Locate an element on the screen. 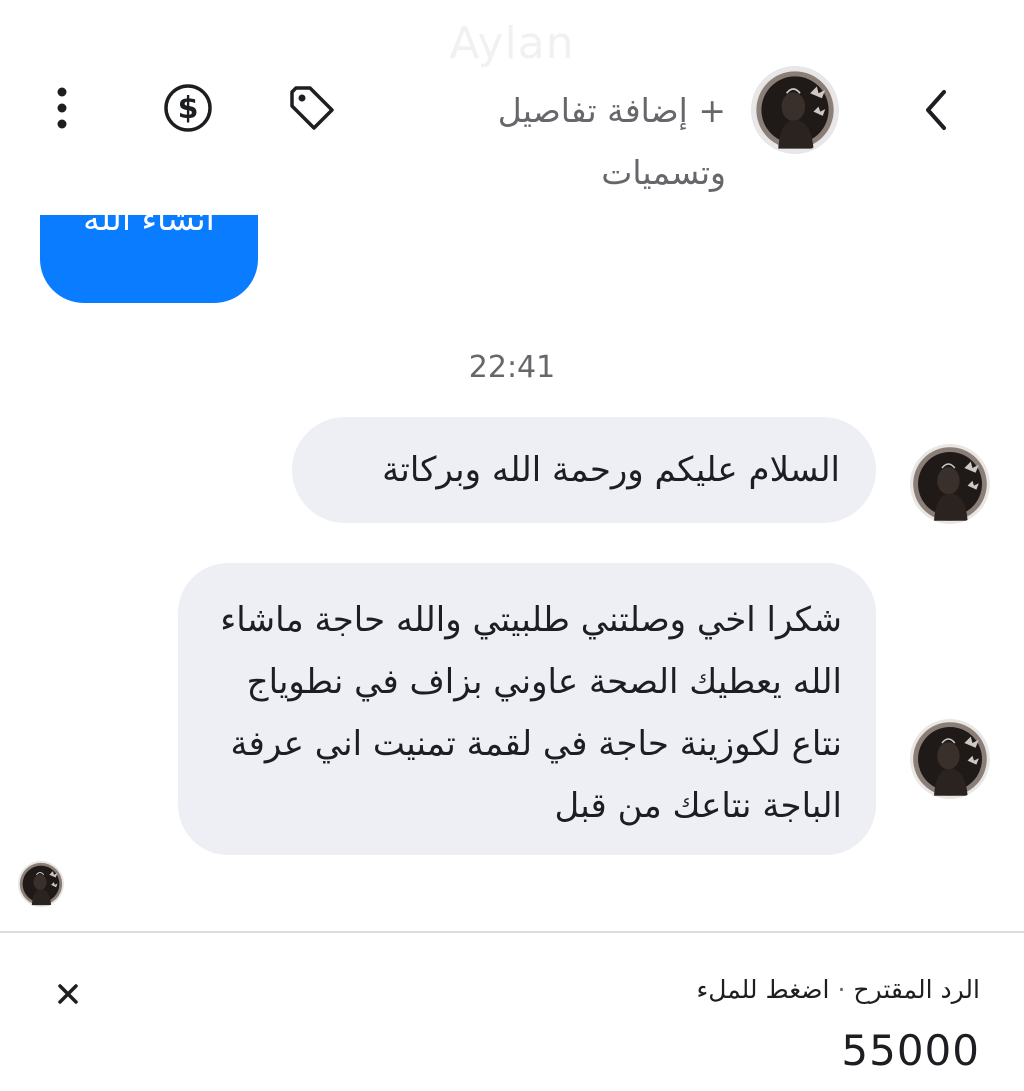 The image size is (1024, 1091). dismiss-suggestion-button is located at coordinates (68, 994).